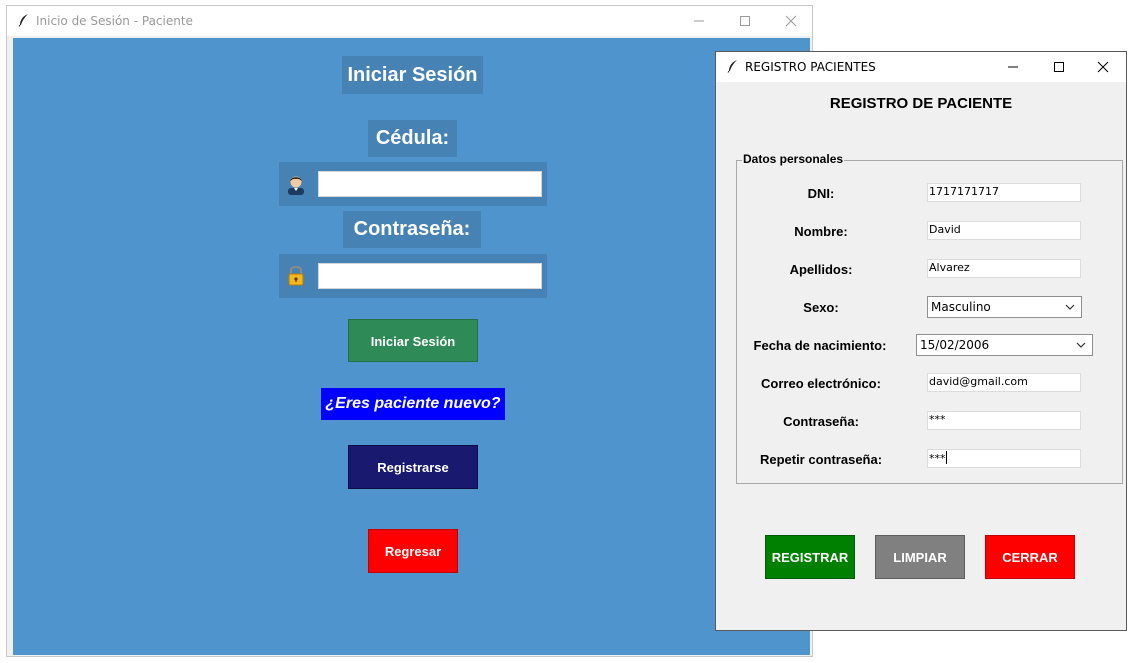 The width and height of the screenshot is (1131, 663). I want to click on sexo-label: Sexo:, so click(821, 307).